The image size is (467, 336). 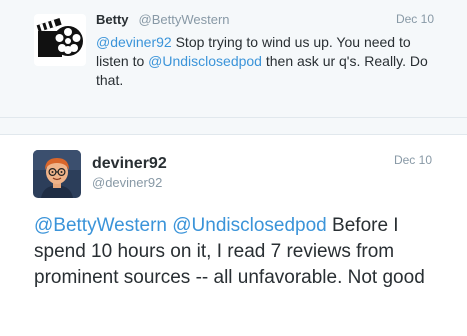 I want to click on film-reel-avatar-icon, so click(x=60, y=40).